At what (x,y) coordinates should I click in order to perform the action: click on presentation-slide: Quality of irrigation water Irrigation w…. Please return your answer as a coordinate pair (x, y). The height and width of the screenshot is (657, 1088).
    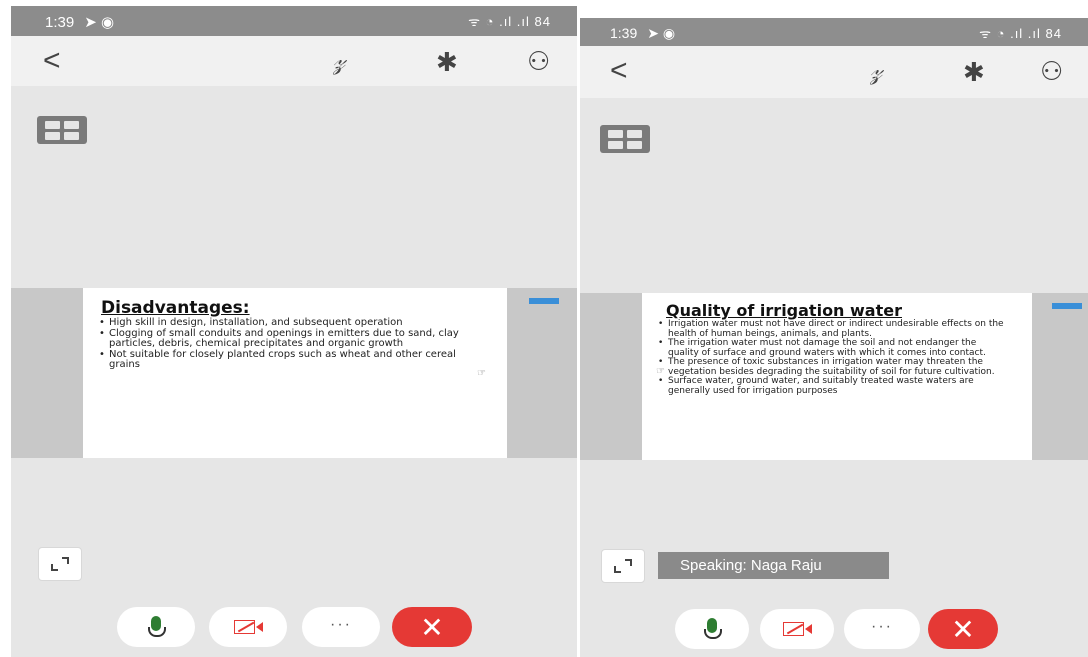
    Looking at the image, I should click on (837, 376).